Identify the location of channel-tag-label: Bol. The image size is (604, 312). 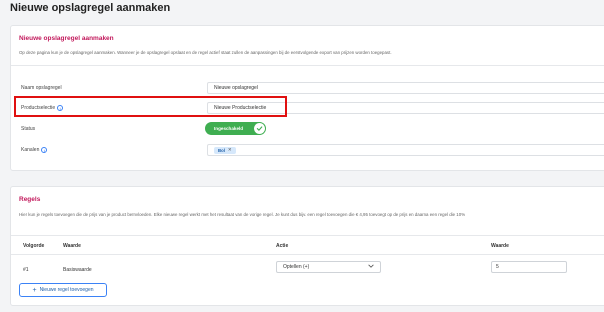
(221, 150).